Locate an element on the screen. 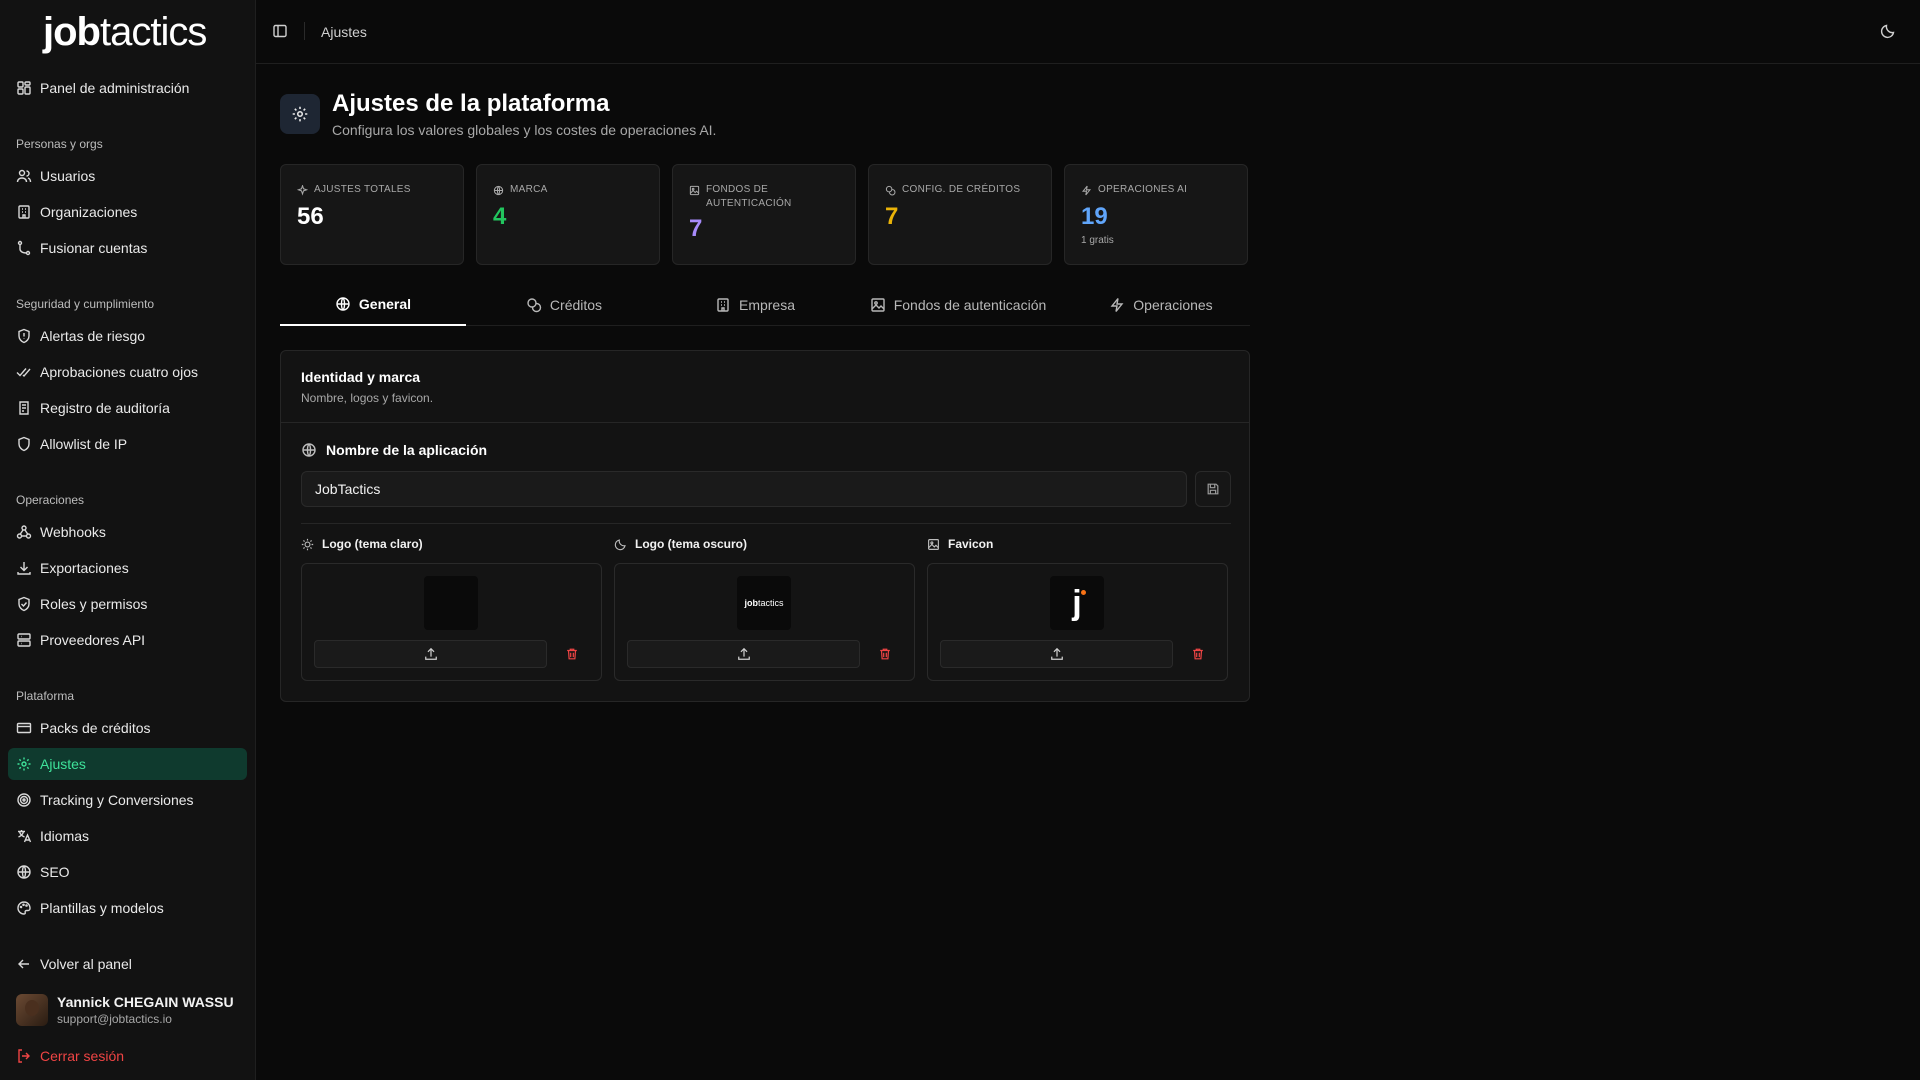 The height and width of the screenshot is (1080, 1920). tab-credits: Créditos is located at coordinates (564, 305).